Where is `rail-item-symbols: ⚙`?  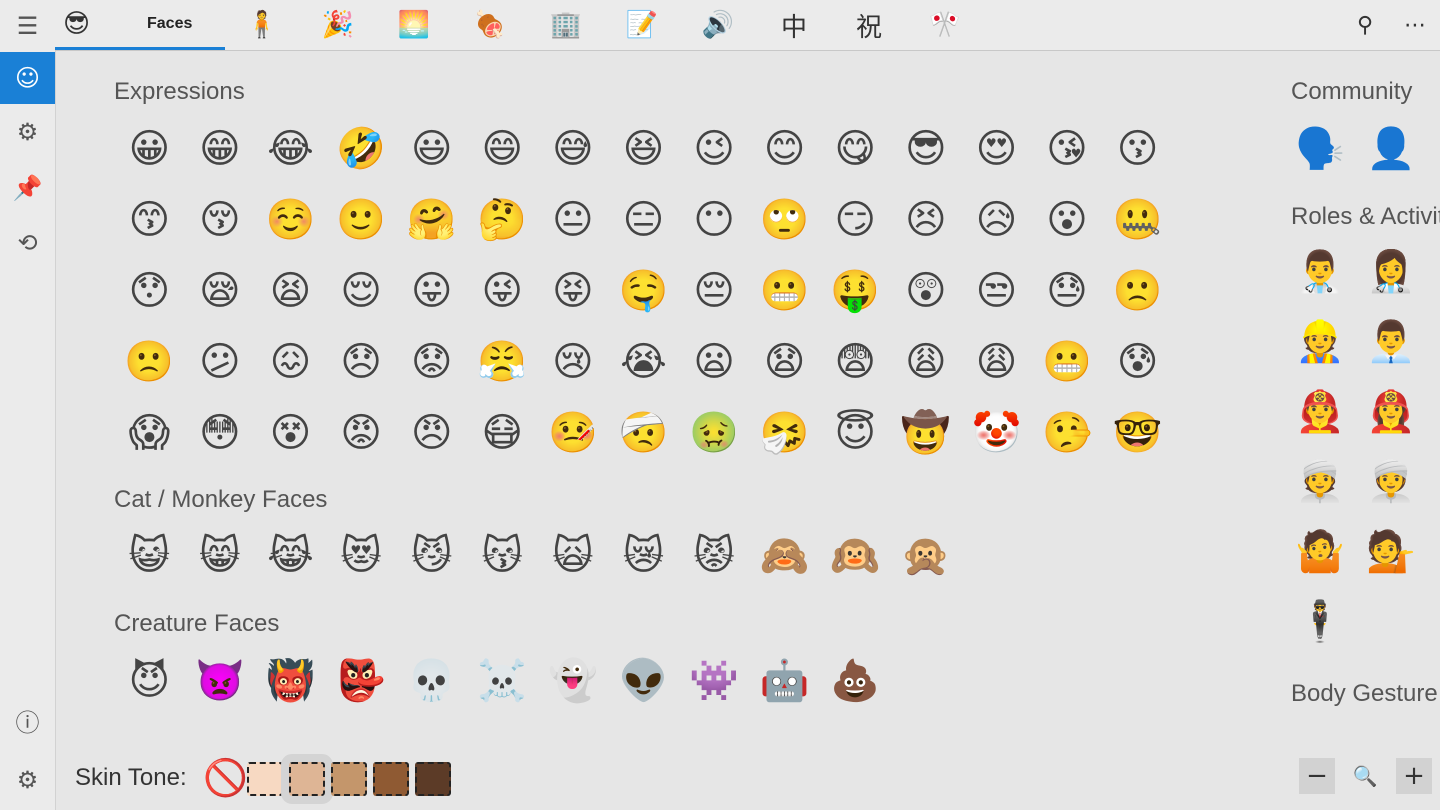 rail-item-symbols: ⚙ is located at coordinates (27, 132).